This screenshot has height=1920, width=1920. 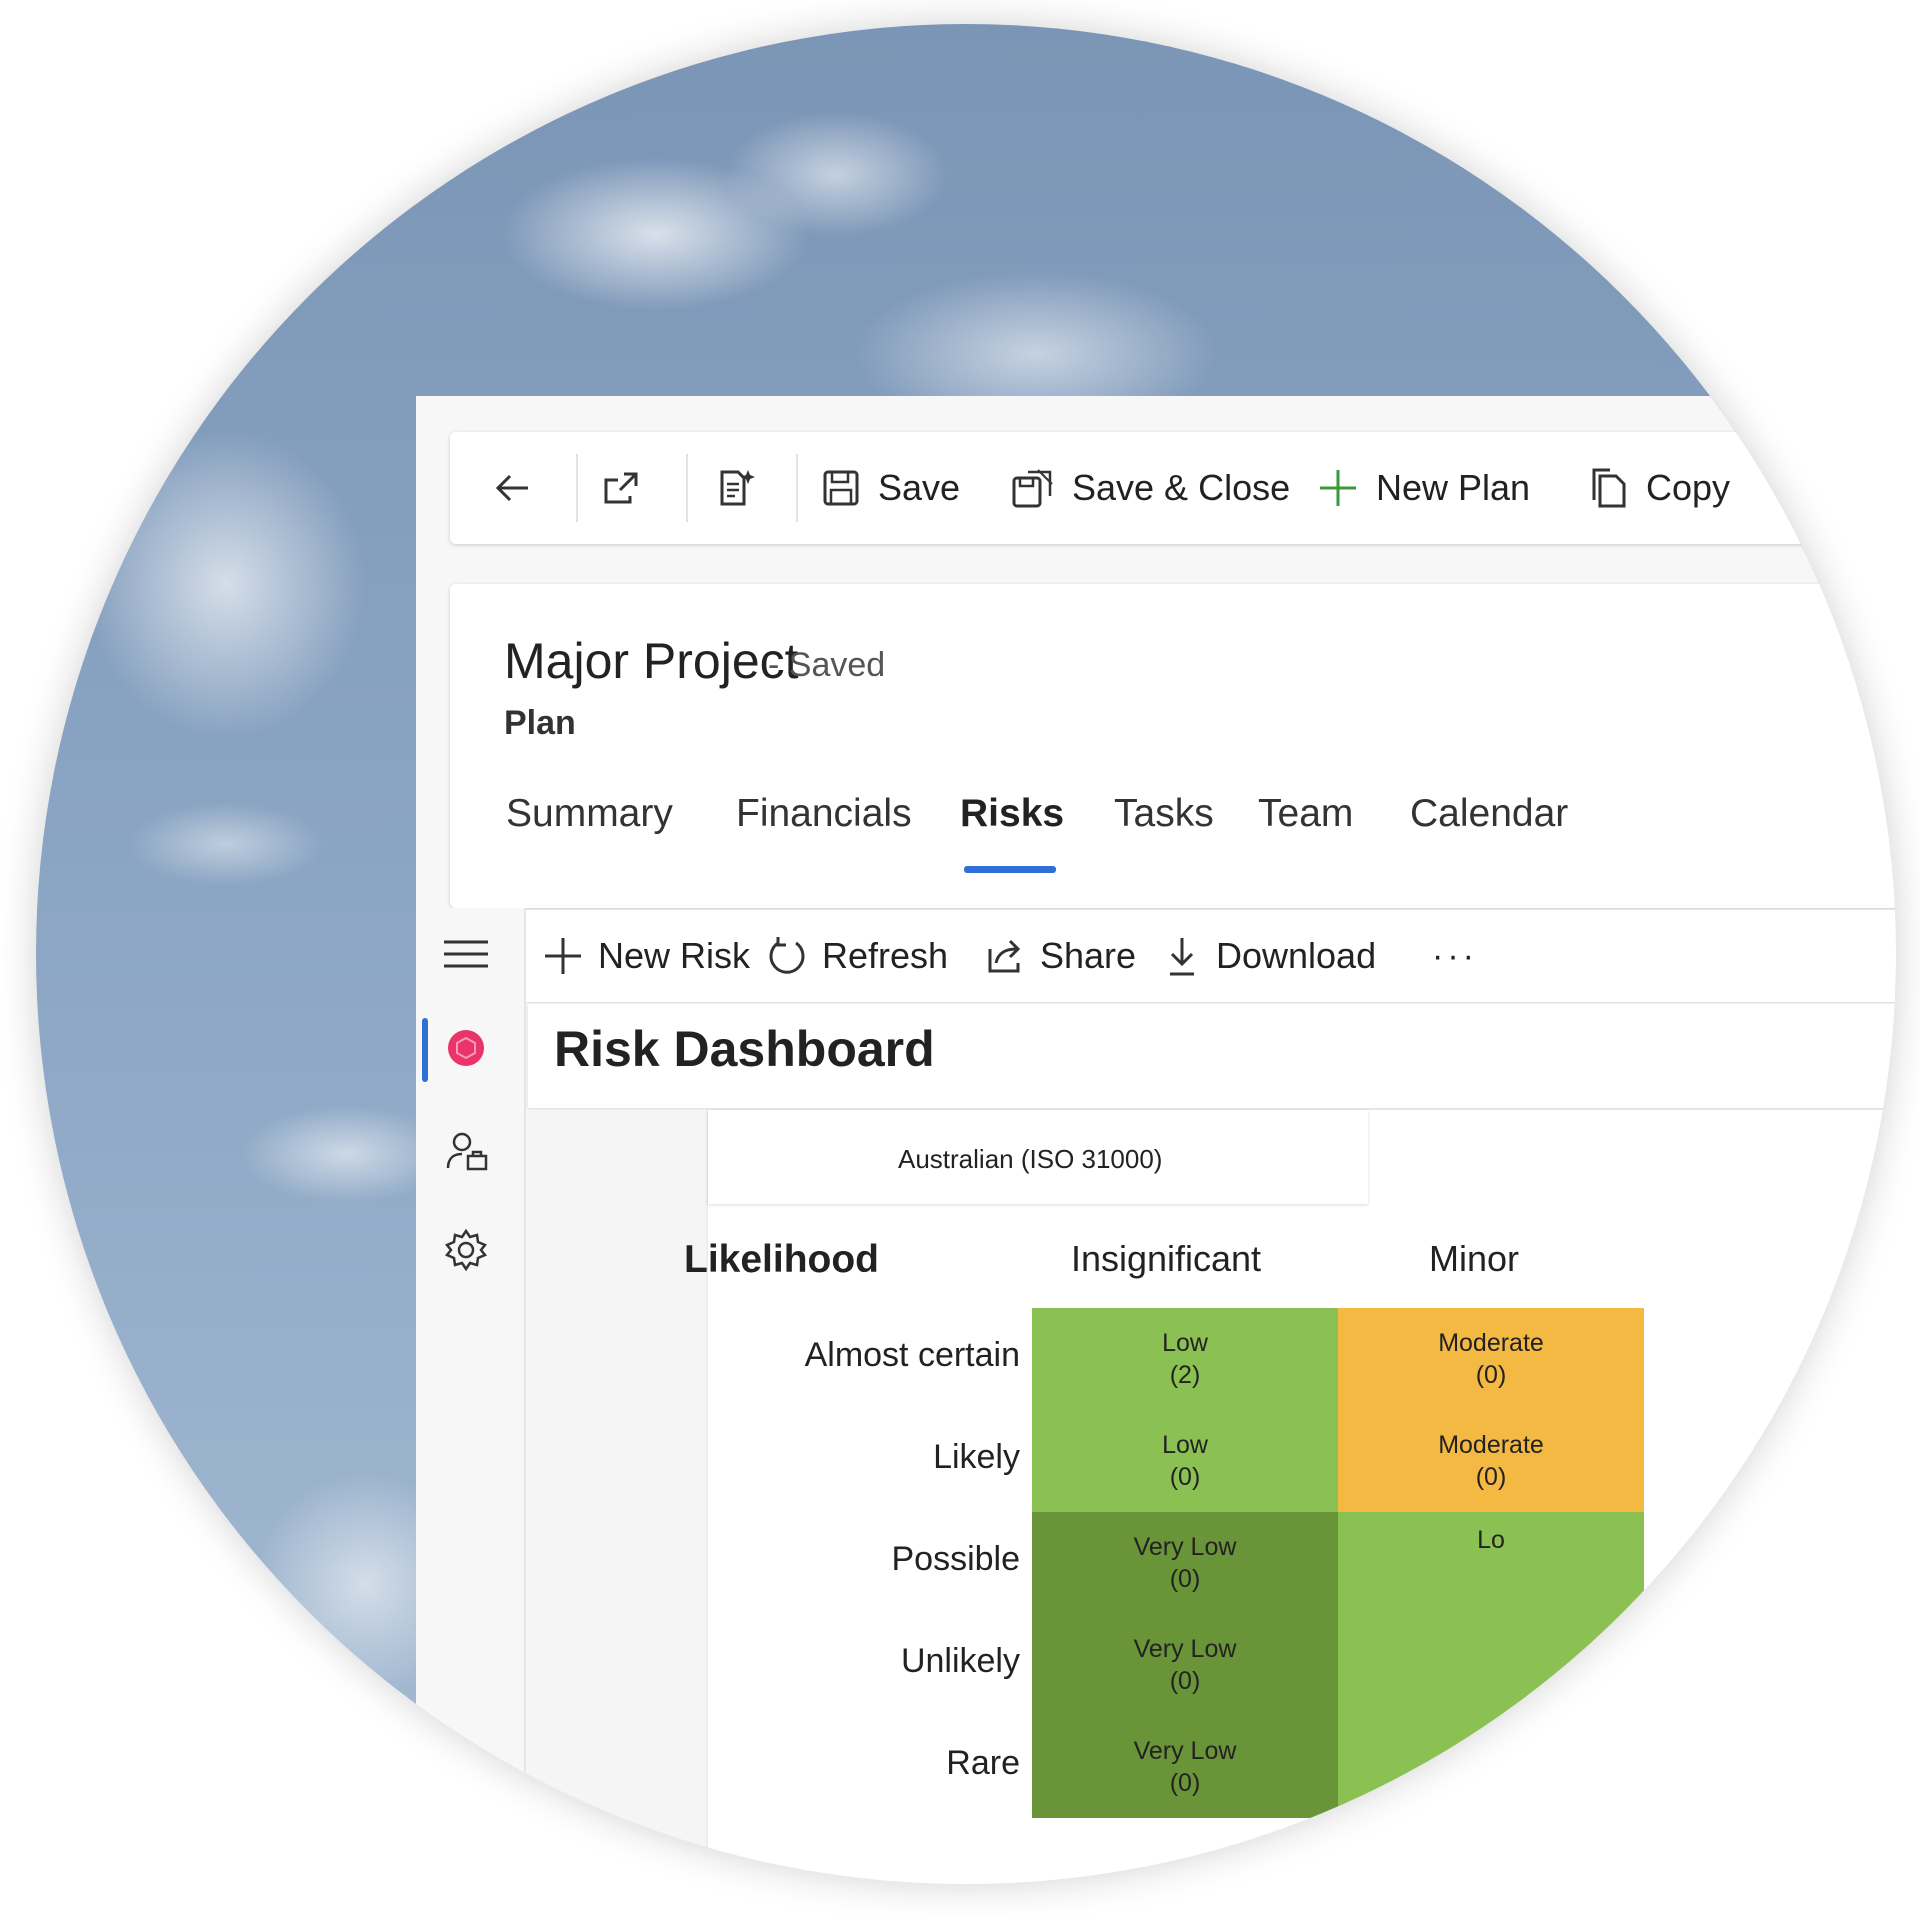 I want to click on cell-count: (2), so click(x=1185, y=1375).